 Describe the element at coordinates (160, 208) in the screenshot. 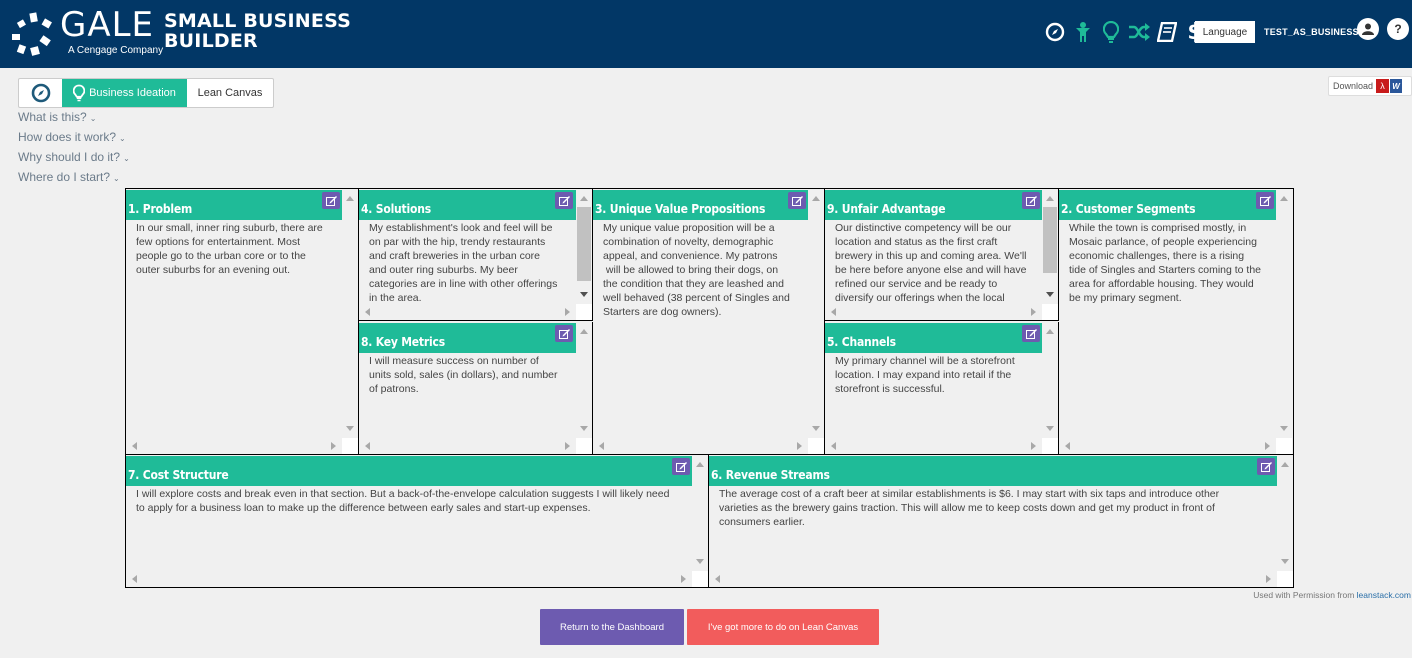

I see `cell-title: 1. Problem` at that location.